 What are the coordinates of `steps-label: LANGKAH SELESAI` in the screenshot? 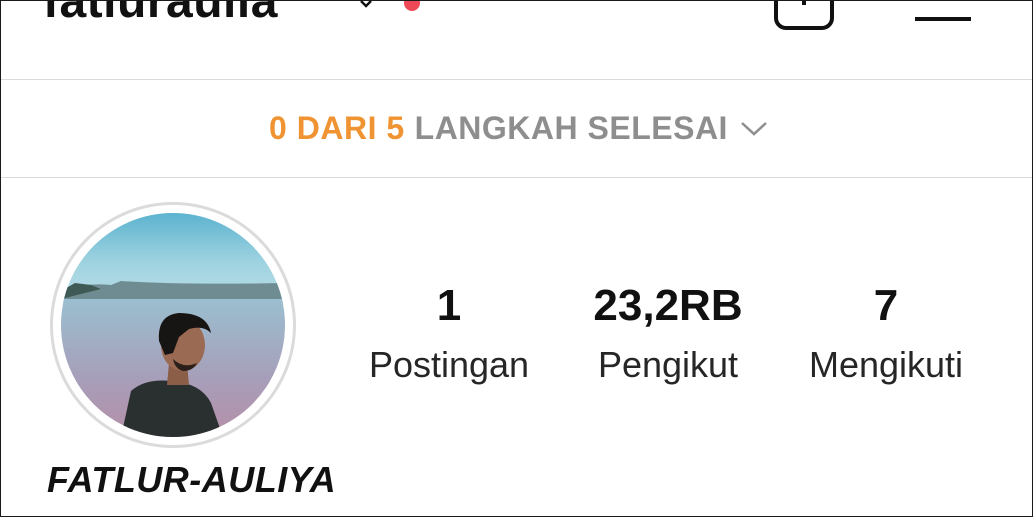 It's located at (571, 128).